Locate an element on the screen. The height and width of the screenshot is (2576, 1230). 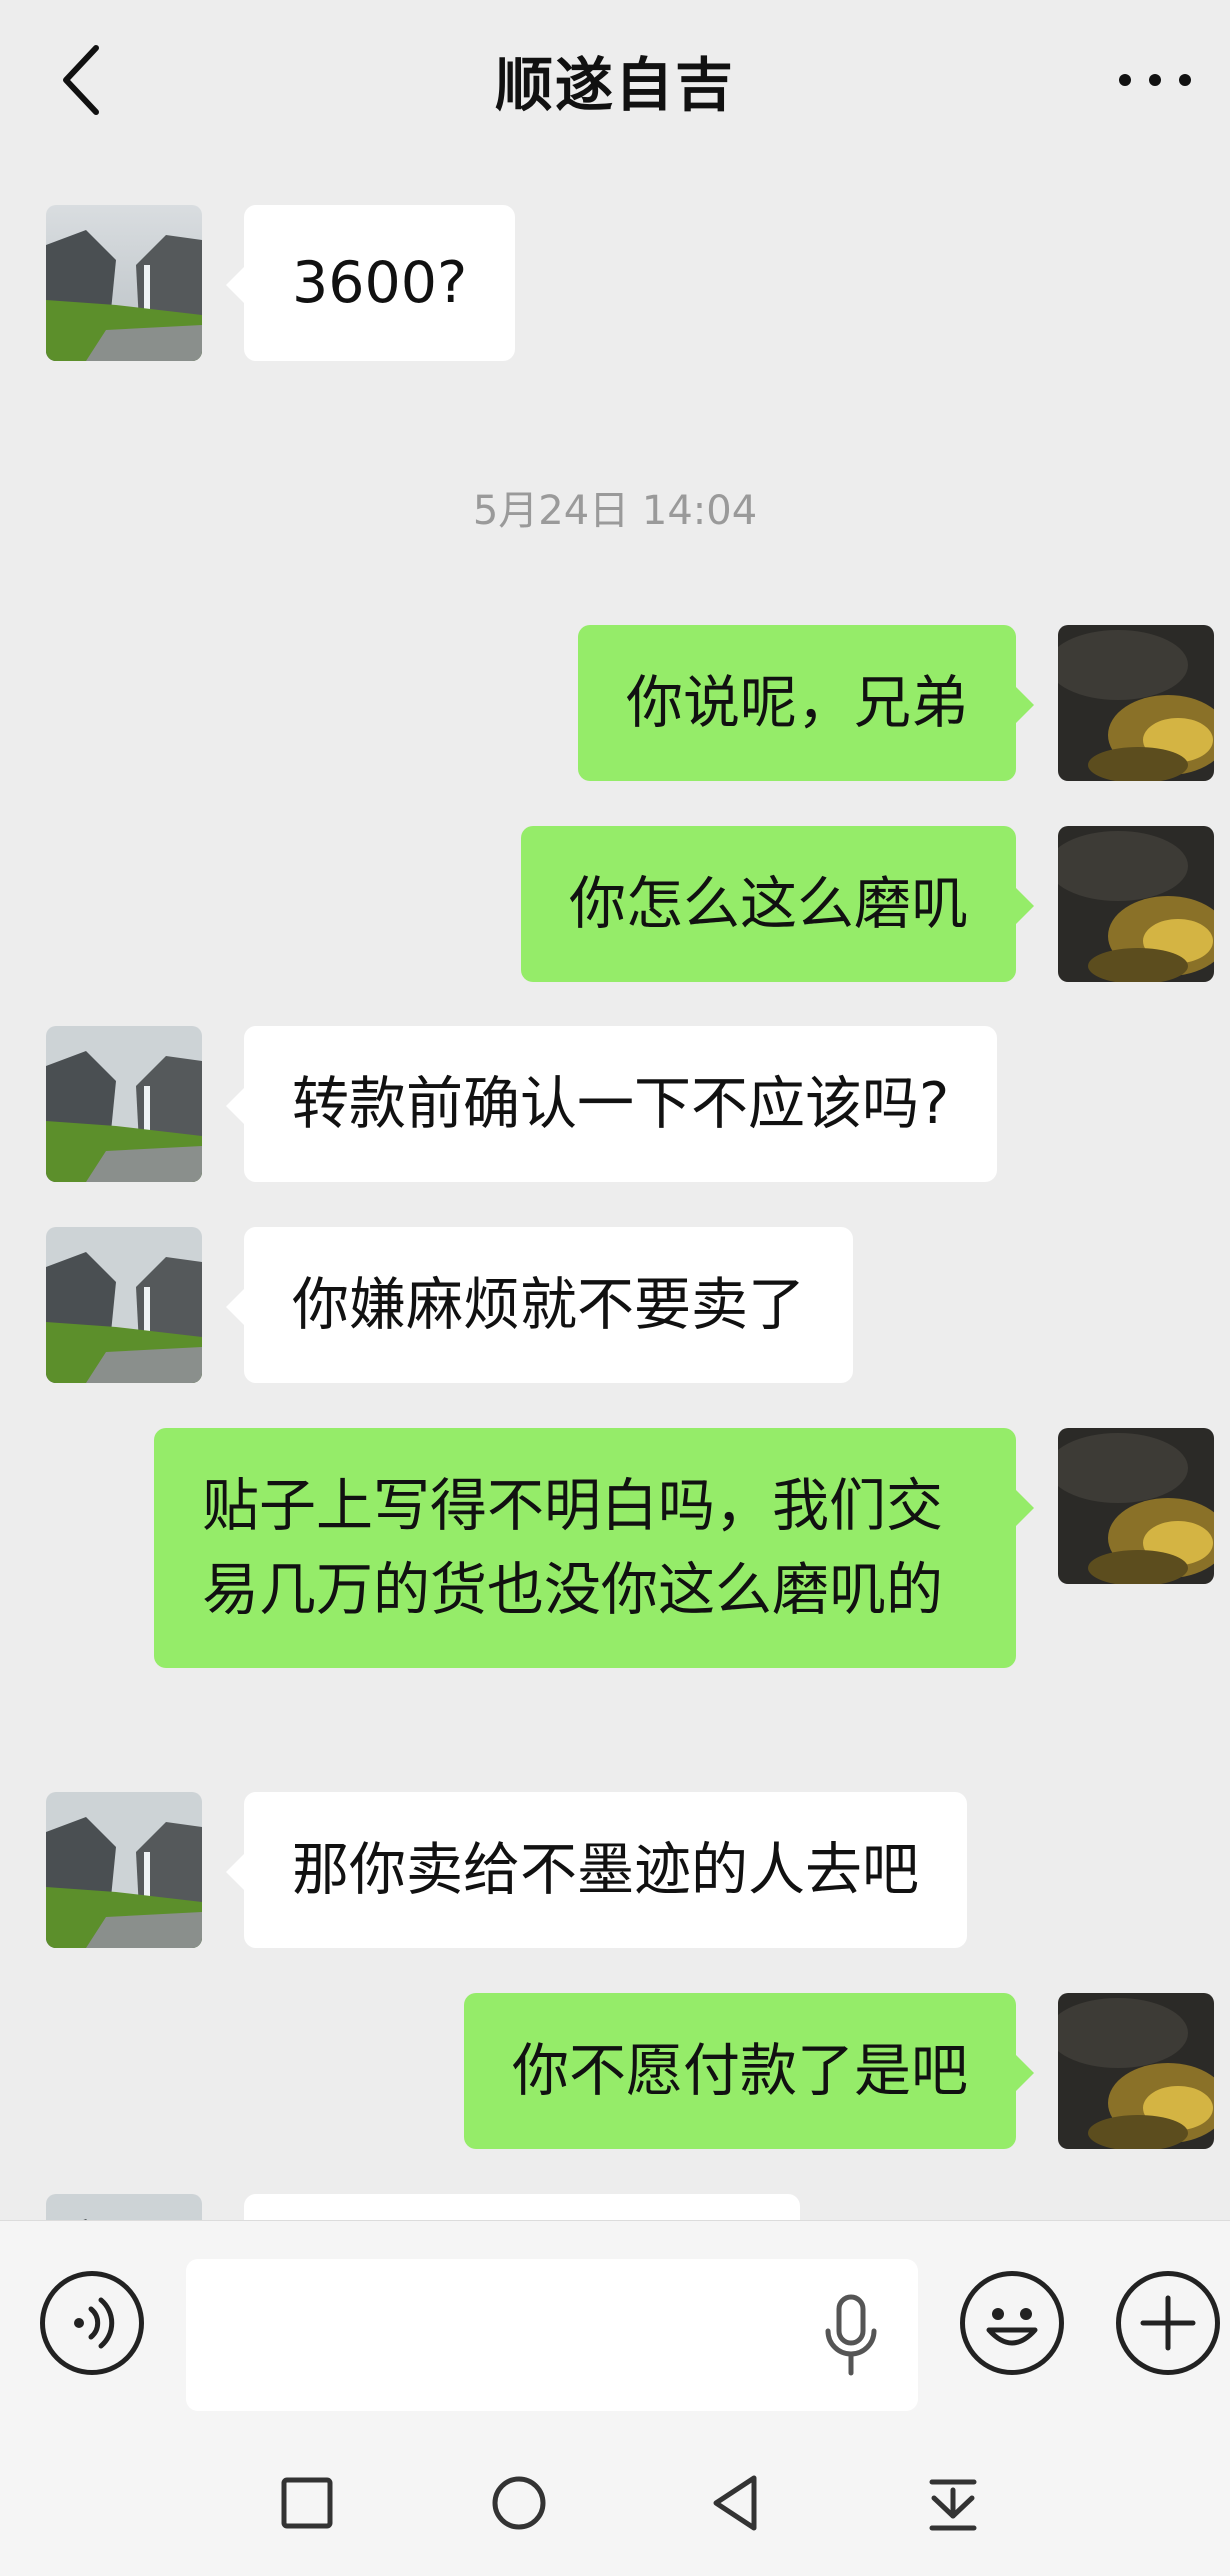
message-bubble: 你嫌麻烦就不要卖了 is located at coordinates (539, 1305).